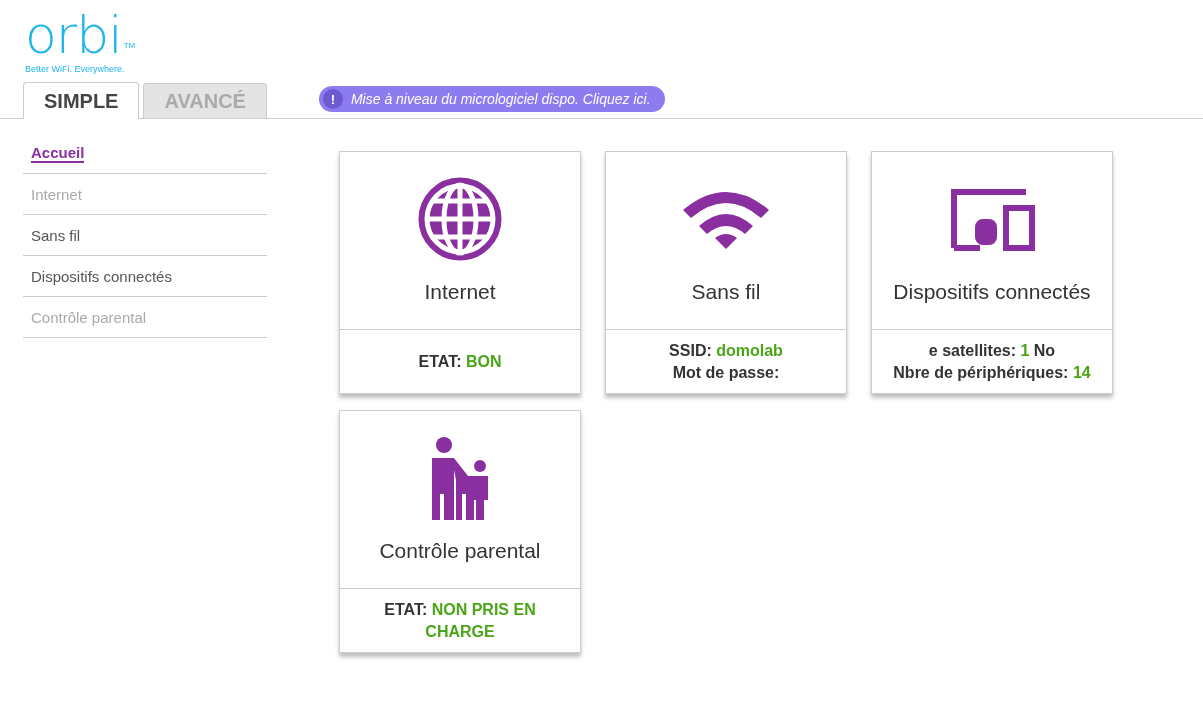  What do you see at coordinates (75, 69) in the screenshot?
I see `logo-tagline: Better WiFi. Everywhere.` at bounding box center [75, 69].